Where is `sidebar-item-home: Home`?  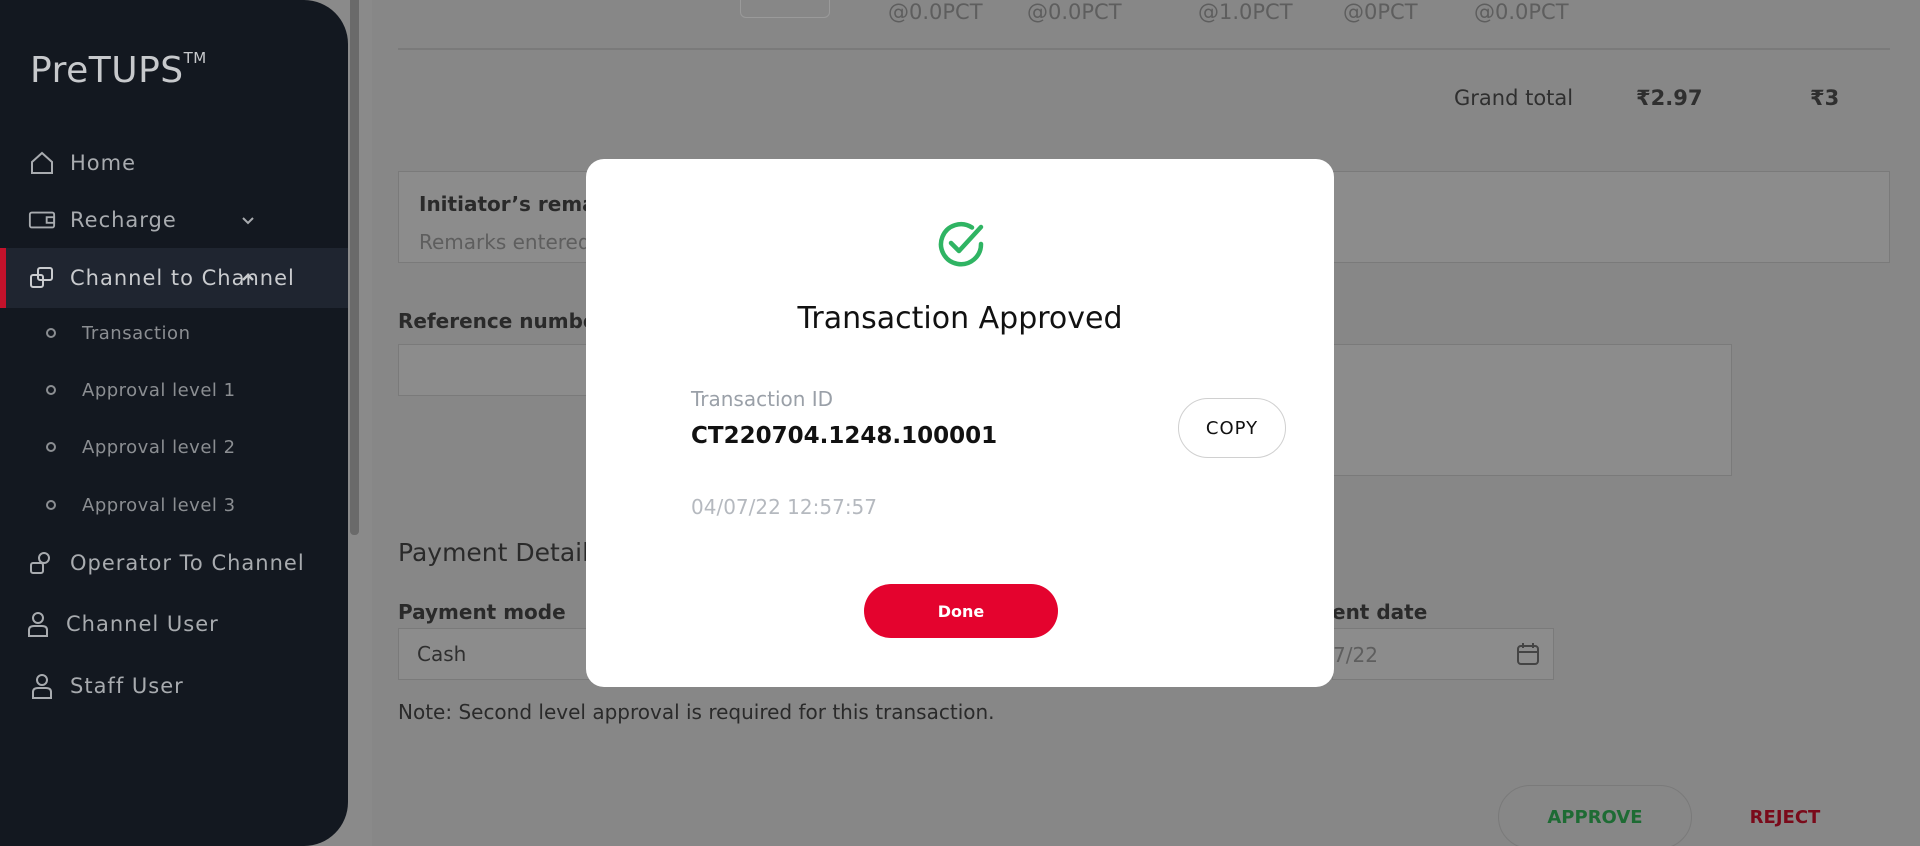 sidebar-item-home: Home is located at coordinates (174, 163).